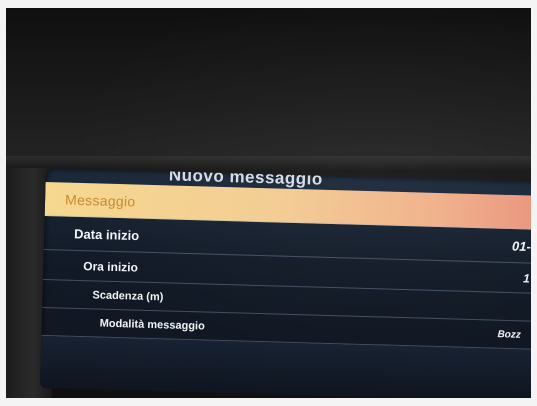  I want to click on menu-item-value: Bozz, so click(509, 334).